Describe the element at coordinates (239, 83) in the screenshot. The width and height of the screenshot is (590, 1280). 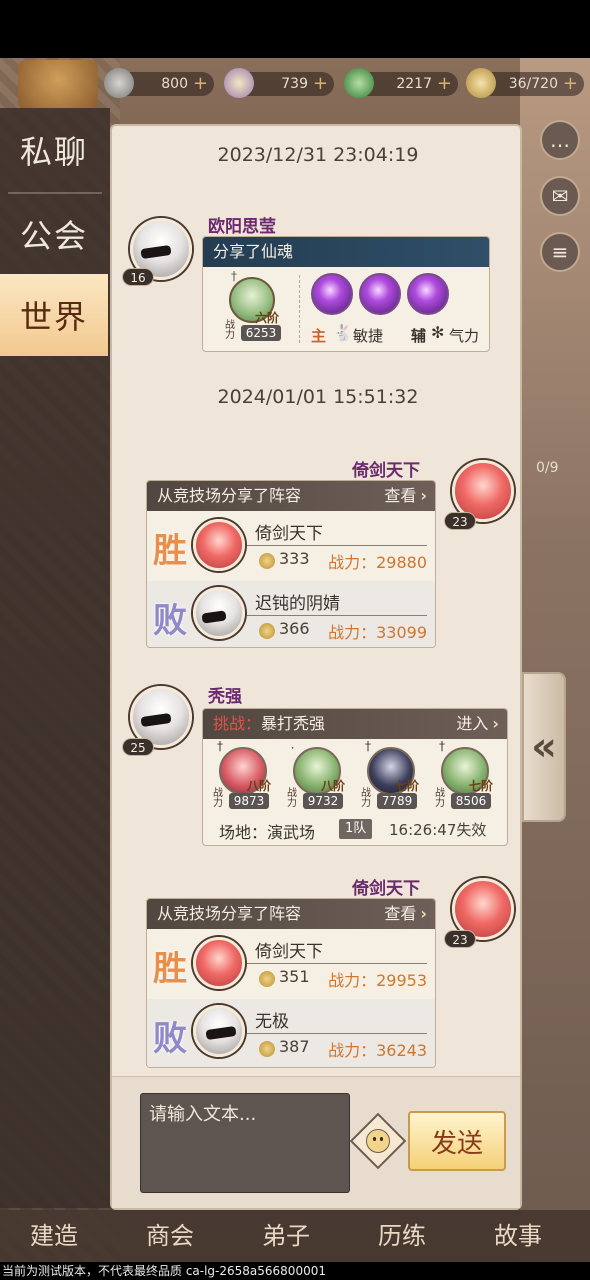
I see `spirit-icon` at that location.